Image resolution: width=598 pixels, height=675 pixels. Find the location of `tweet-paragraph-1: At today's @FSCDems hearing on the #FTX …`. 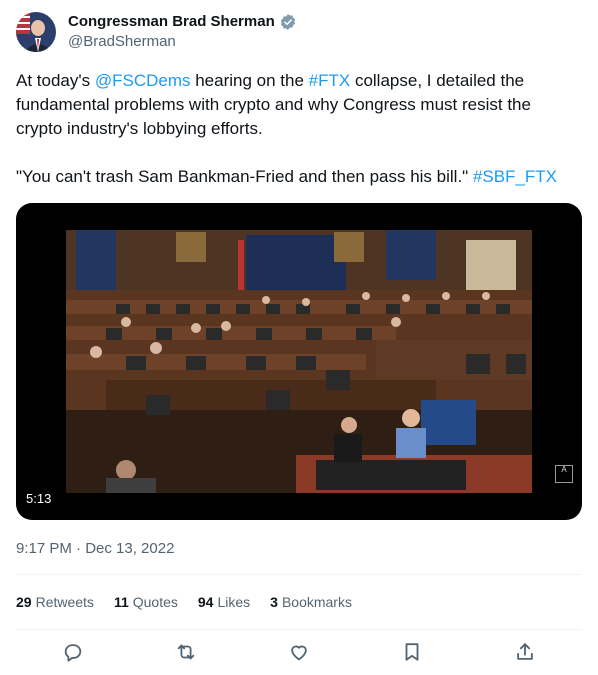

tweet-paragraph-1: At today's @FSCDems hearing on the #FTX … is located at coordinates (296, 105).